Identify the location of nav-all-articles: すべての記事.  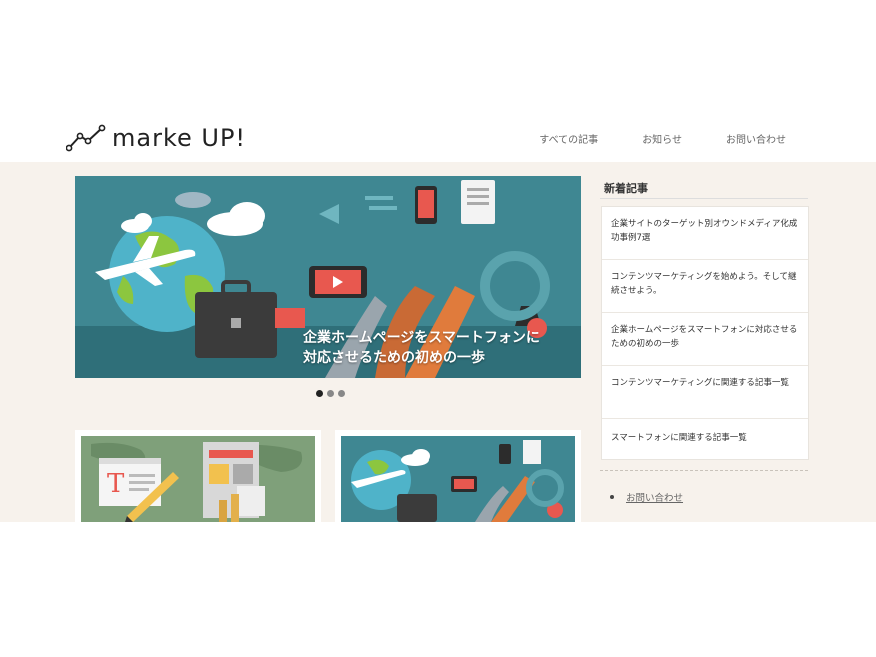
(568, 138).